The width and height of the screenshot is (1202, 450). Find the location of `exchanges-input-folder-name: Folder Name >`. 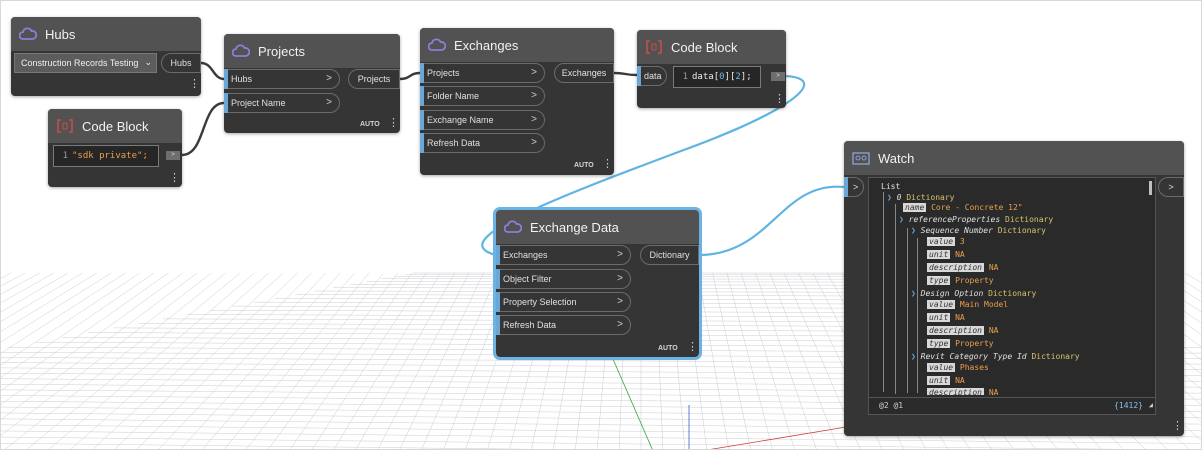

exchanges-input-folder-name: Folder Name > is located at coordinates (482, 96).